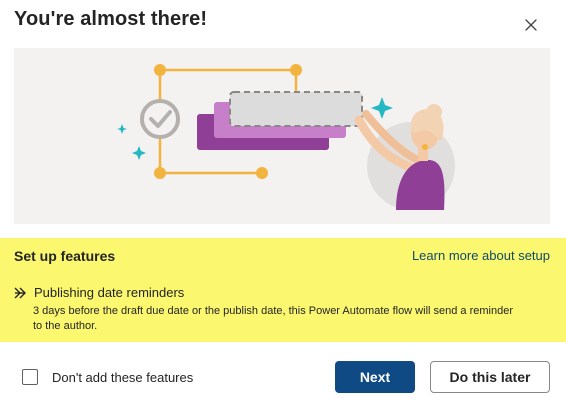  Describe the element at coordinates (20, 292) in the screenshot. I see `double-chevron-right-icon` at that location.